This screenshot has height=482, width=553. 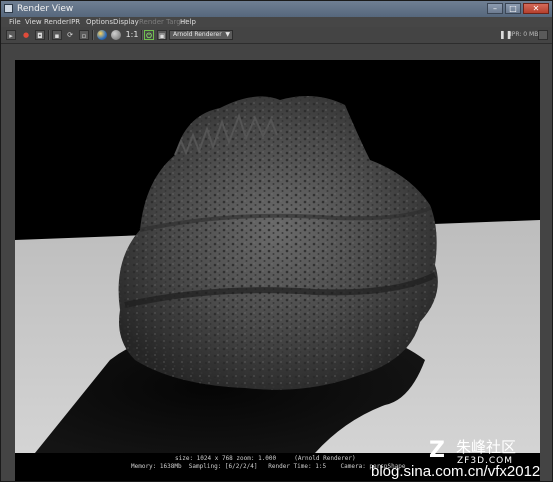 What do you see at coordinates (513, 8) in the screenshot?
I see `maximize-button: □` at bounding box center [513, 8].